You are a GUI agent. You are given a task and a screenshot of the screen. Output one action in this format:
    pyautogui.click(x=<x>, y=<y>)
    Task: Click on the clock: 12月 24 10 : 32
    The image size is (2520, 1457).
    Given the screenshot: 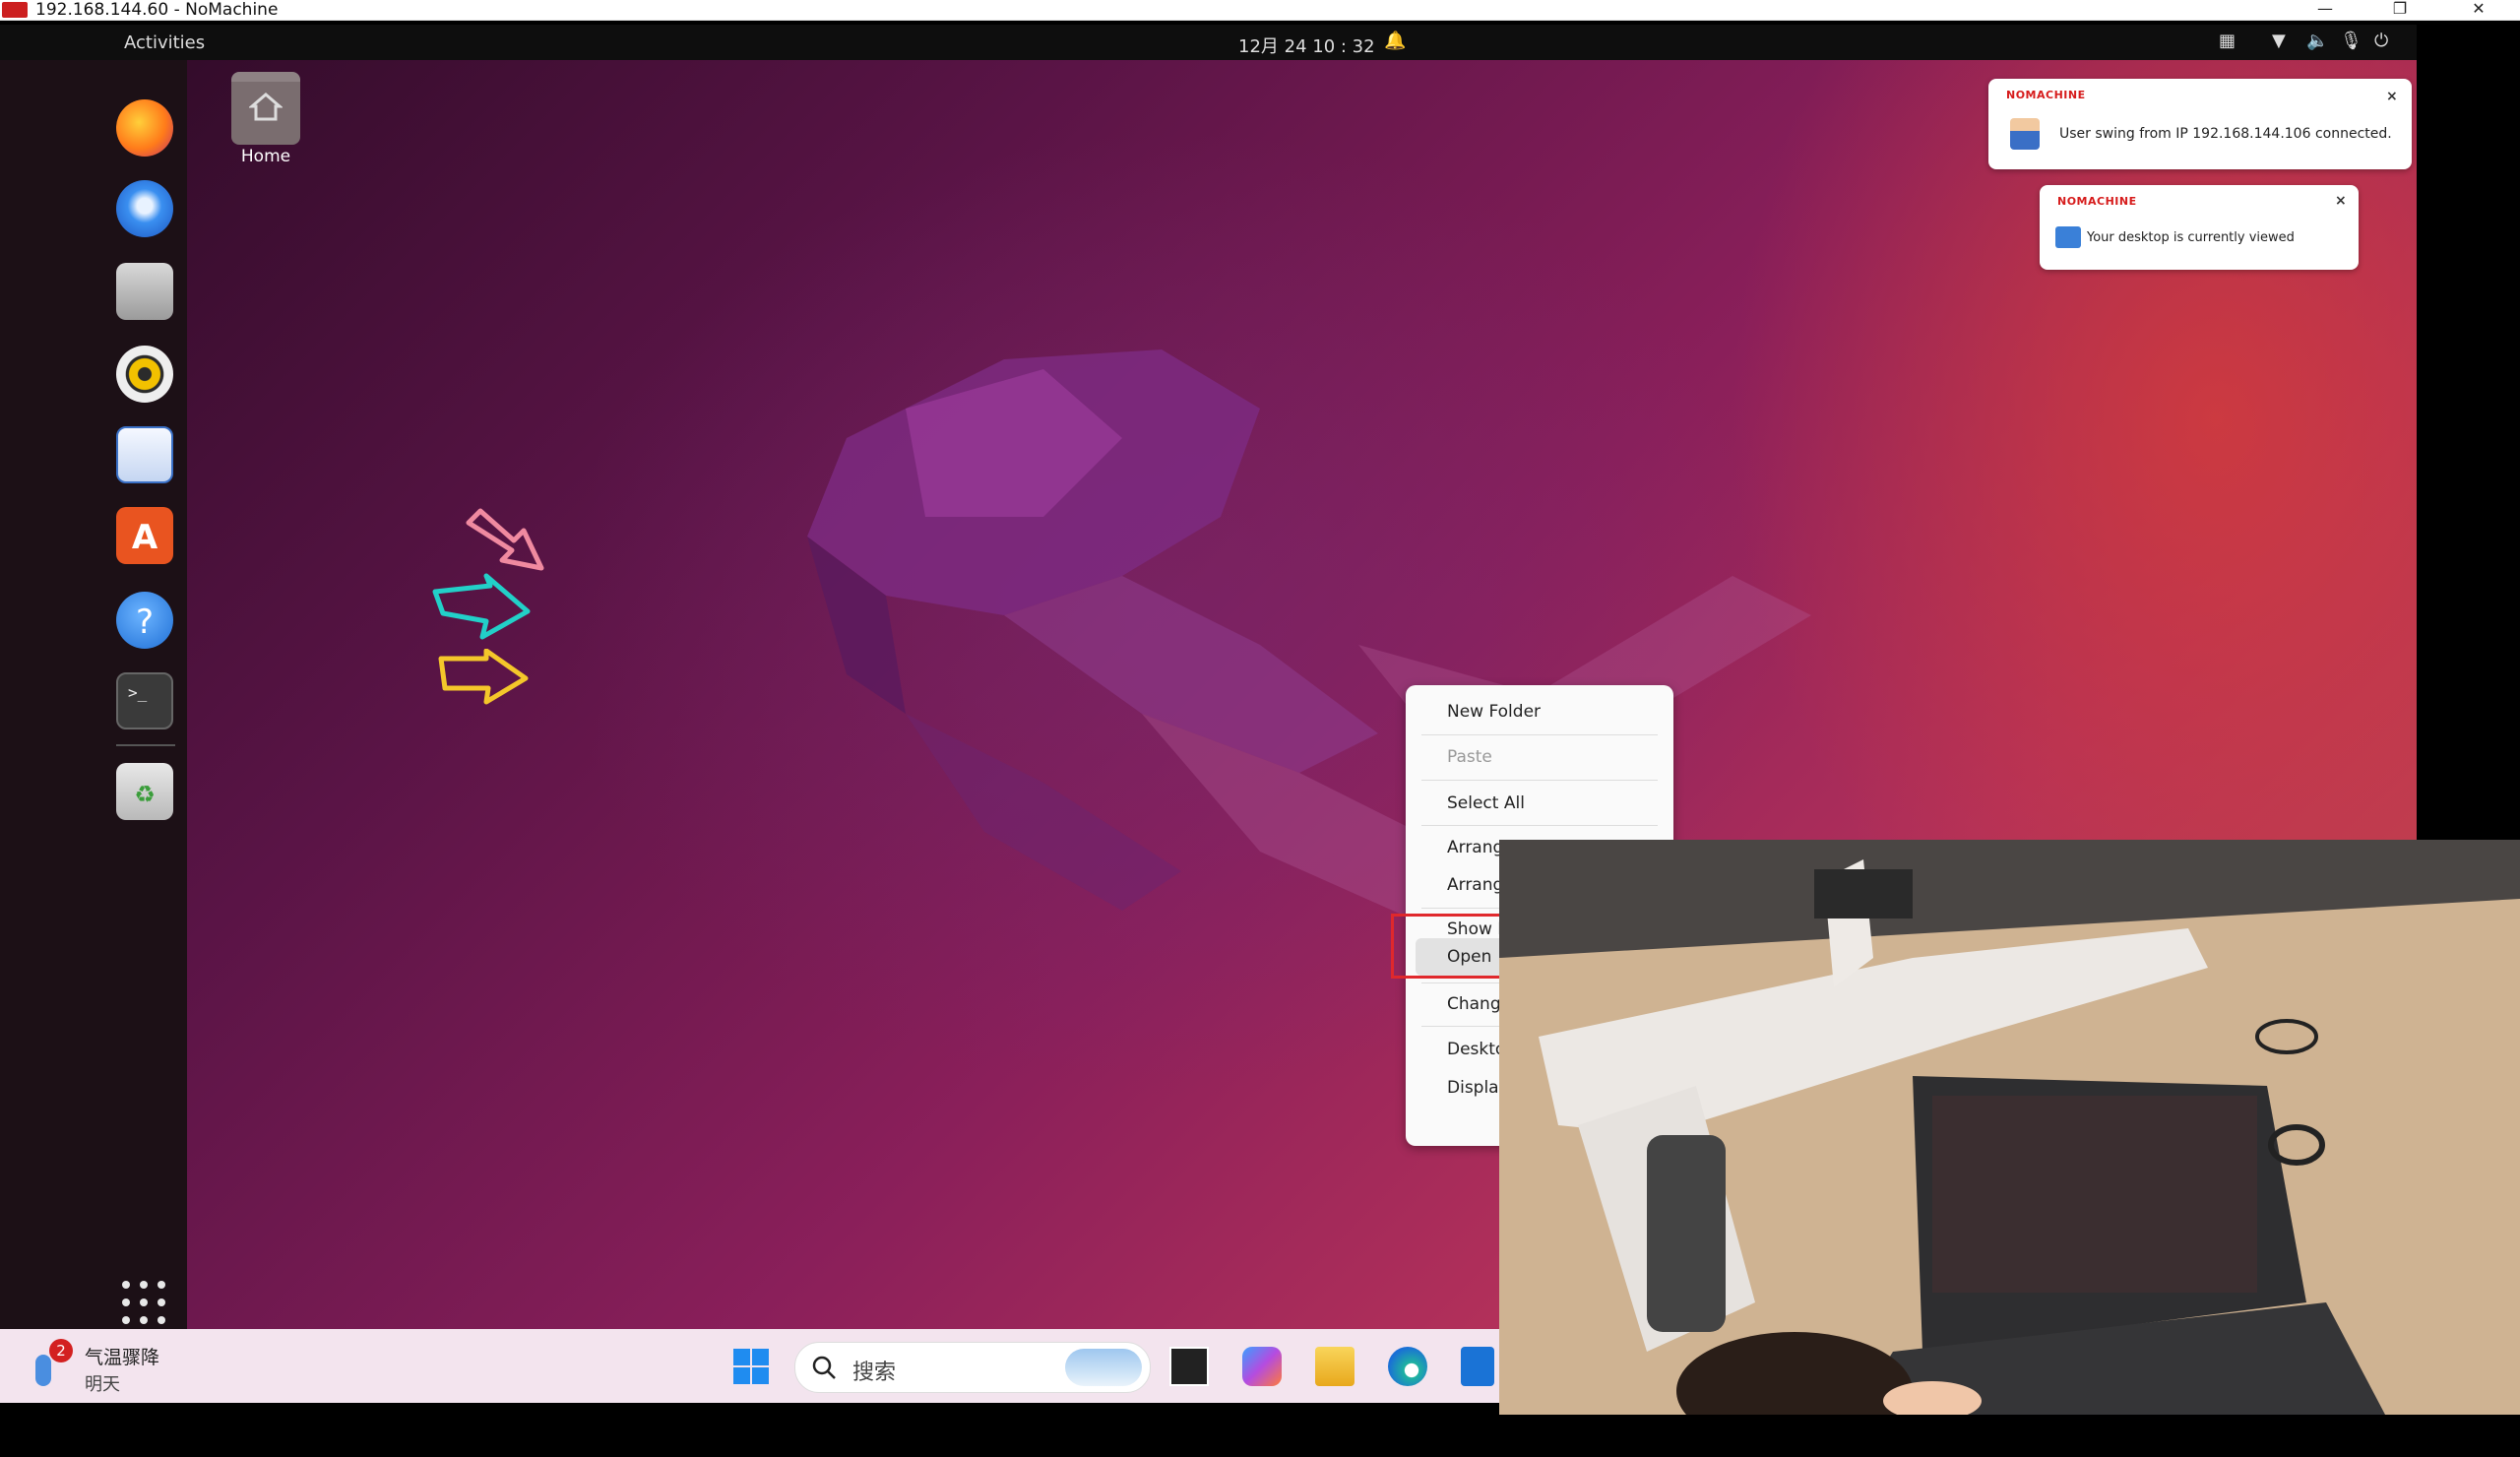 What is the action you would take?
    pyautogui.click(x=1306, y=45)
    